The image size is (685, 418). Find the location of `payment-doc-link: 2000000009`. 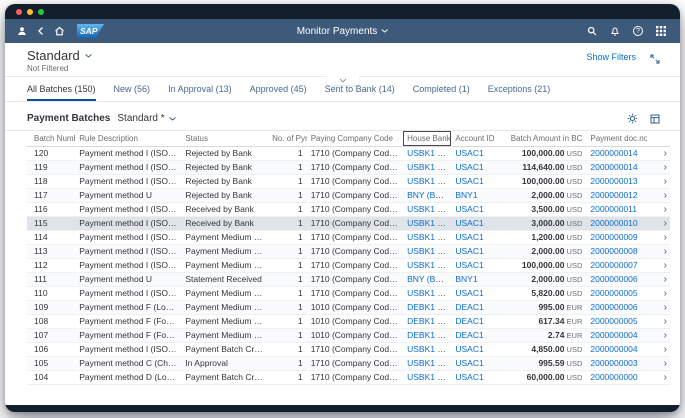

payment-doc-link: 2000000009 is located at coordinates (613, 237).